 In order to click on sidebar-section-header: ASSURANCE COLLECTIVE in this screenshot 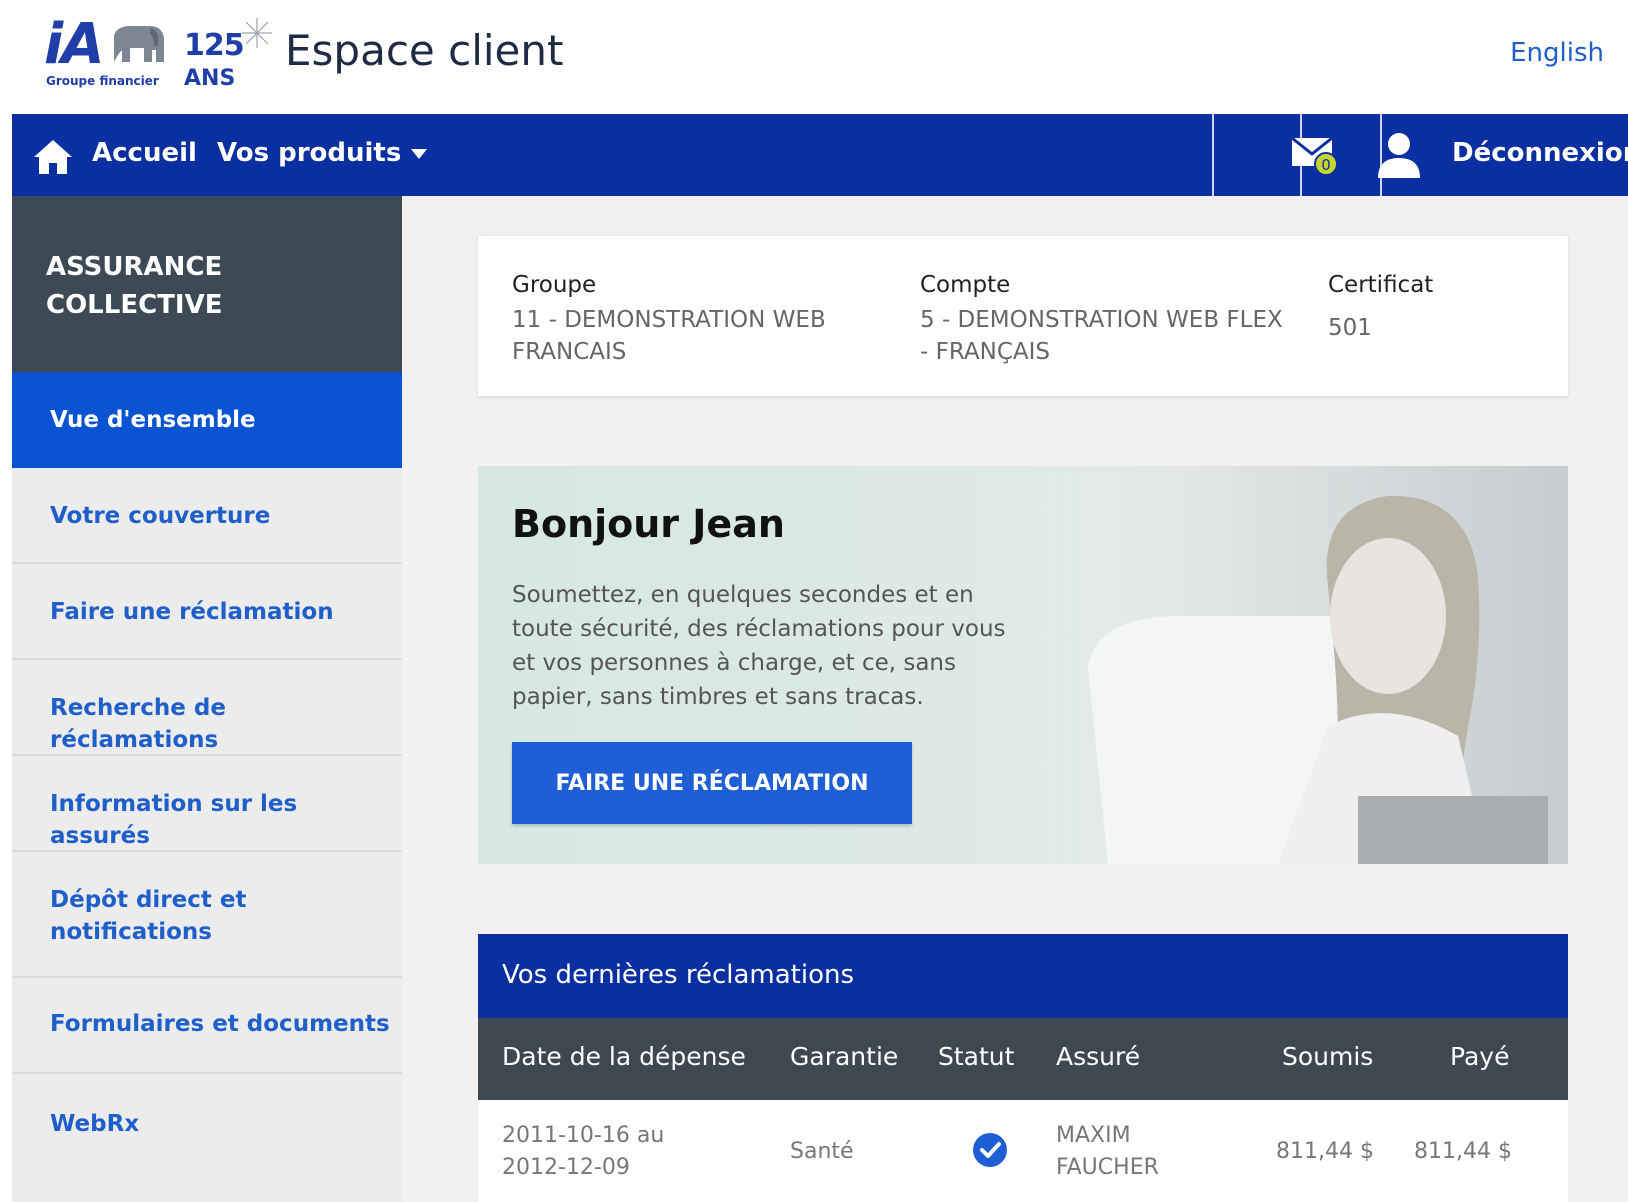, I will do `click(207, 284)`.